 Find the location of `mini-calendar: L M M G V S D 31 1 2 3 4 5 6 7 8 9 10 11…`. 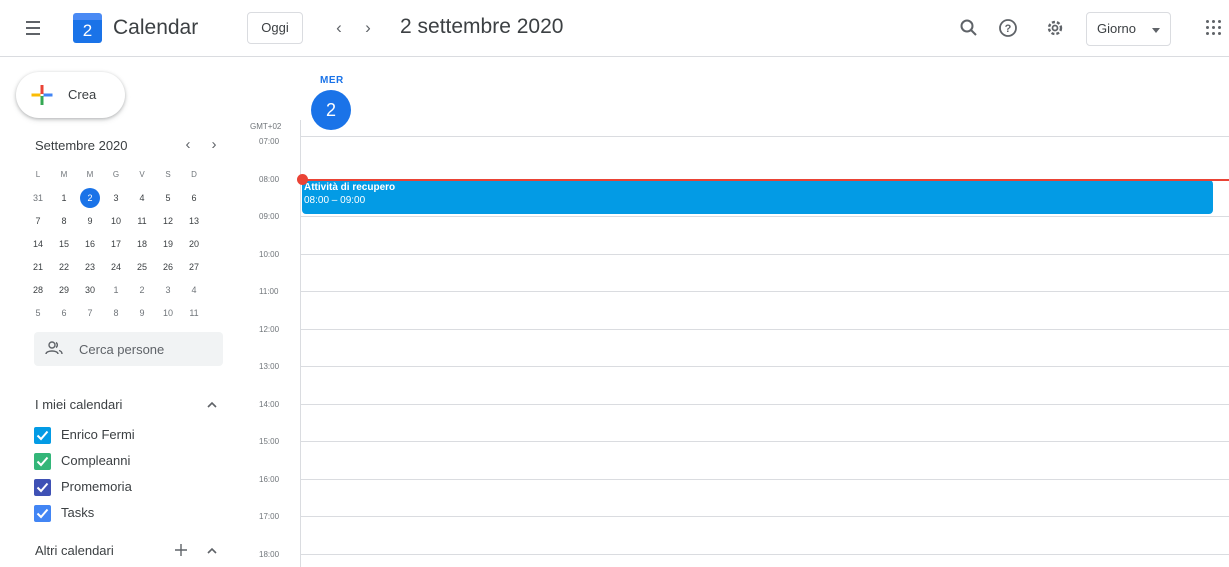

mini-calendar: L M M G V S D 31 1 2 3 4 5 6 7 8 9 10 11… is located at coordinates (126, 243).